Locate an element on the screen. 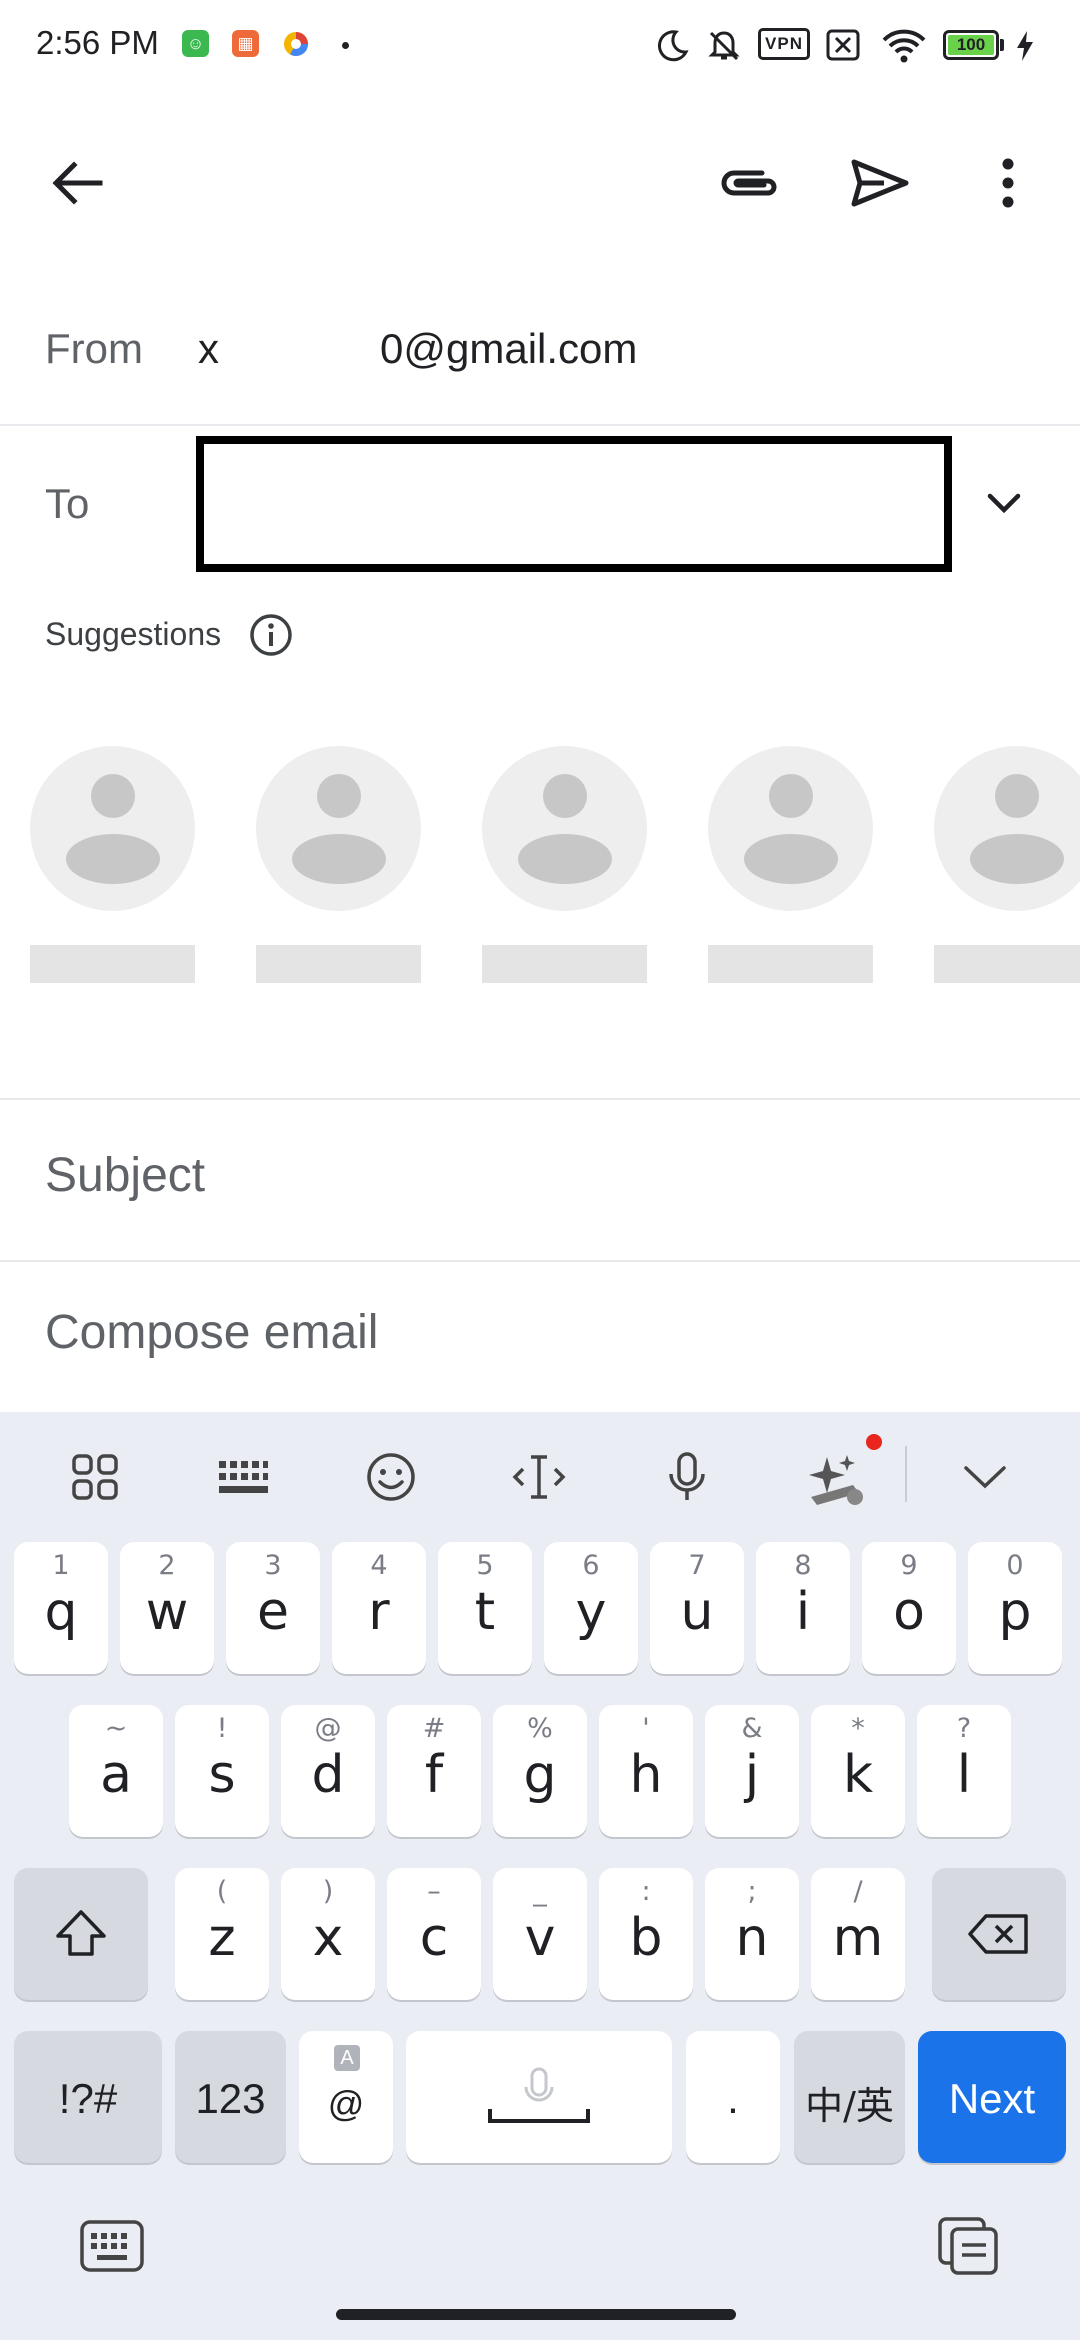  from-account-email: 0@gmail.com is located at coordinates (508, 349).